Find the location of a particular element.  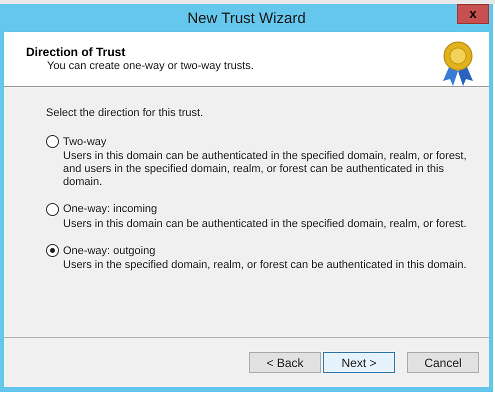

option-description: Users in the specified domain, realm, or forest can be authenticated in this domain. is located at coordinates (265, 265).